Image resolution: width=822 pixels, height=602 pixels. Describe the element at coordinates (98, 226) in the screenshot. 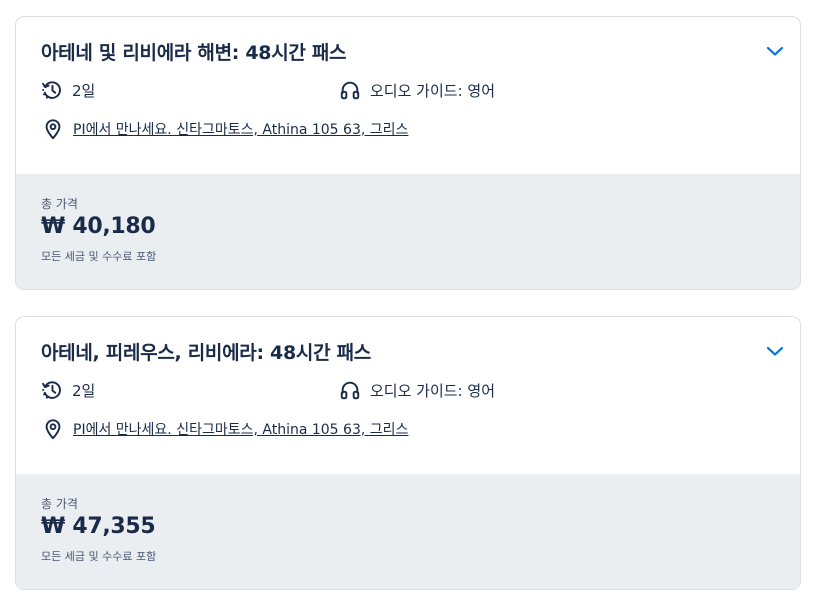

I see `price-value: ₩ 40,180` at that location.